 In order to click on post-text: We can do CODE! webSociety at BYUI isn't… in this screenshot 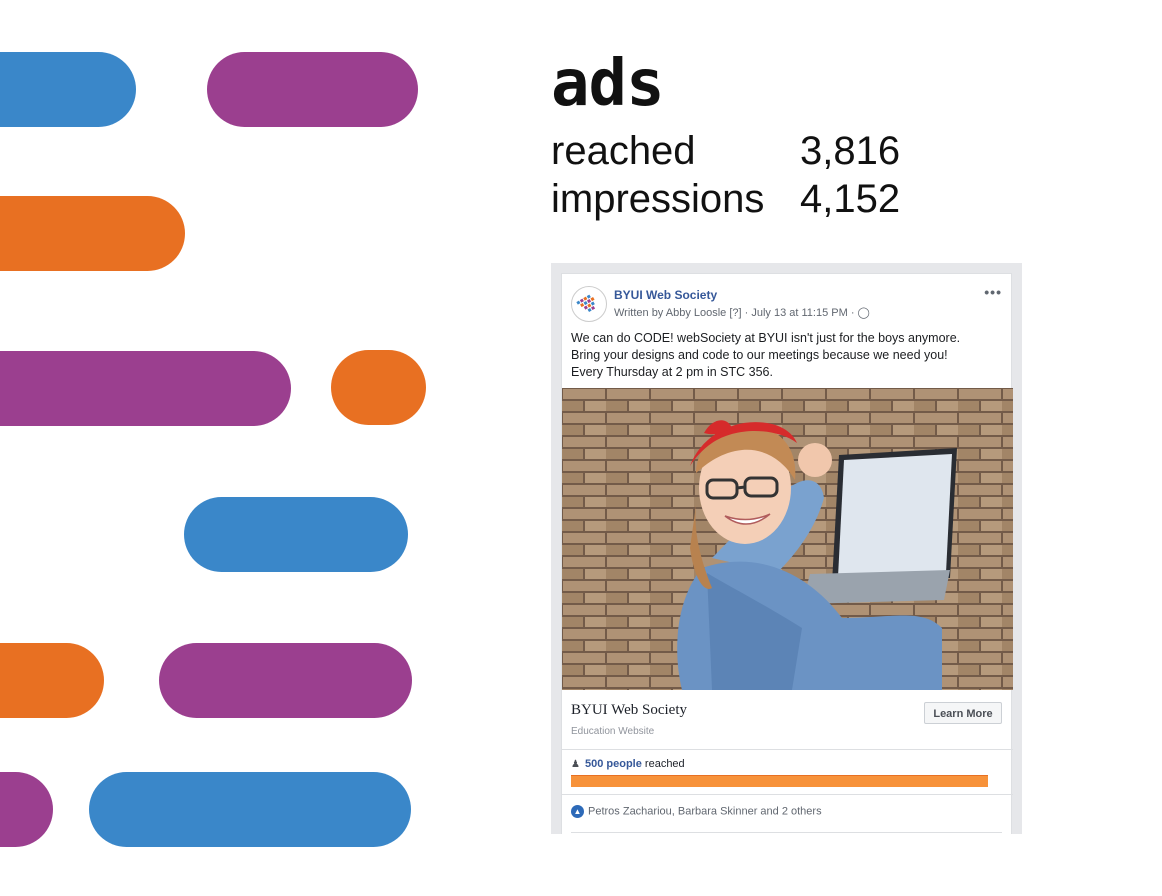, I will do `click(786, 355)`.